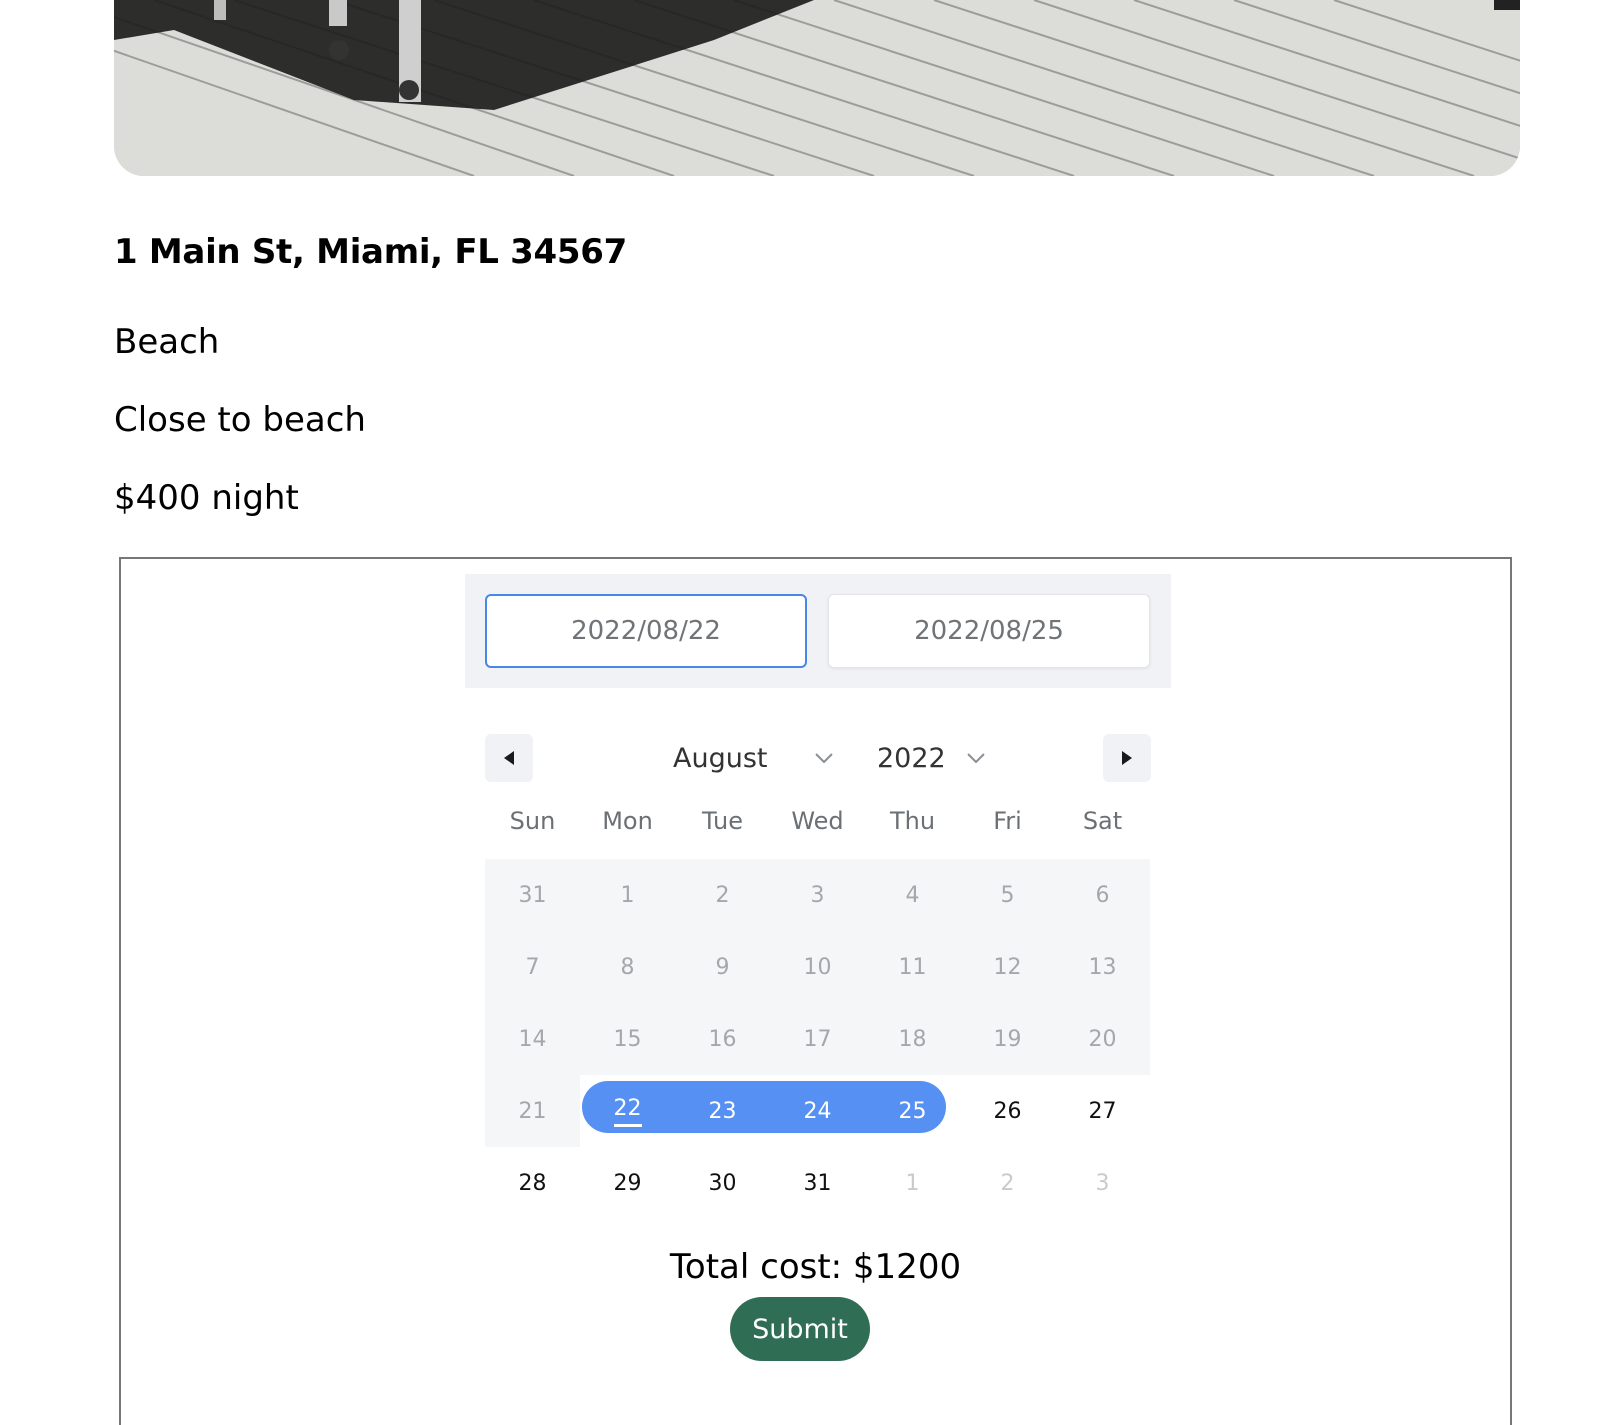 The width and height of the screenshot is (1602, 1425). What do you see at coordinates (532, 1111) in the screenshot?
I see `calendar-day-disabled: 21` at bounding box center [532, 1111].